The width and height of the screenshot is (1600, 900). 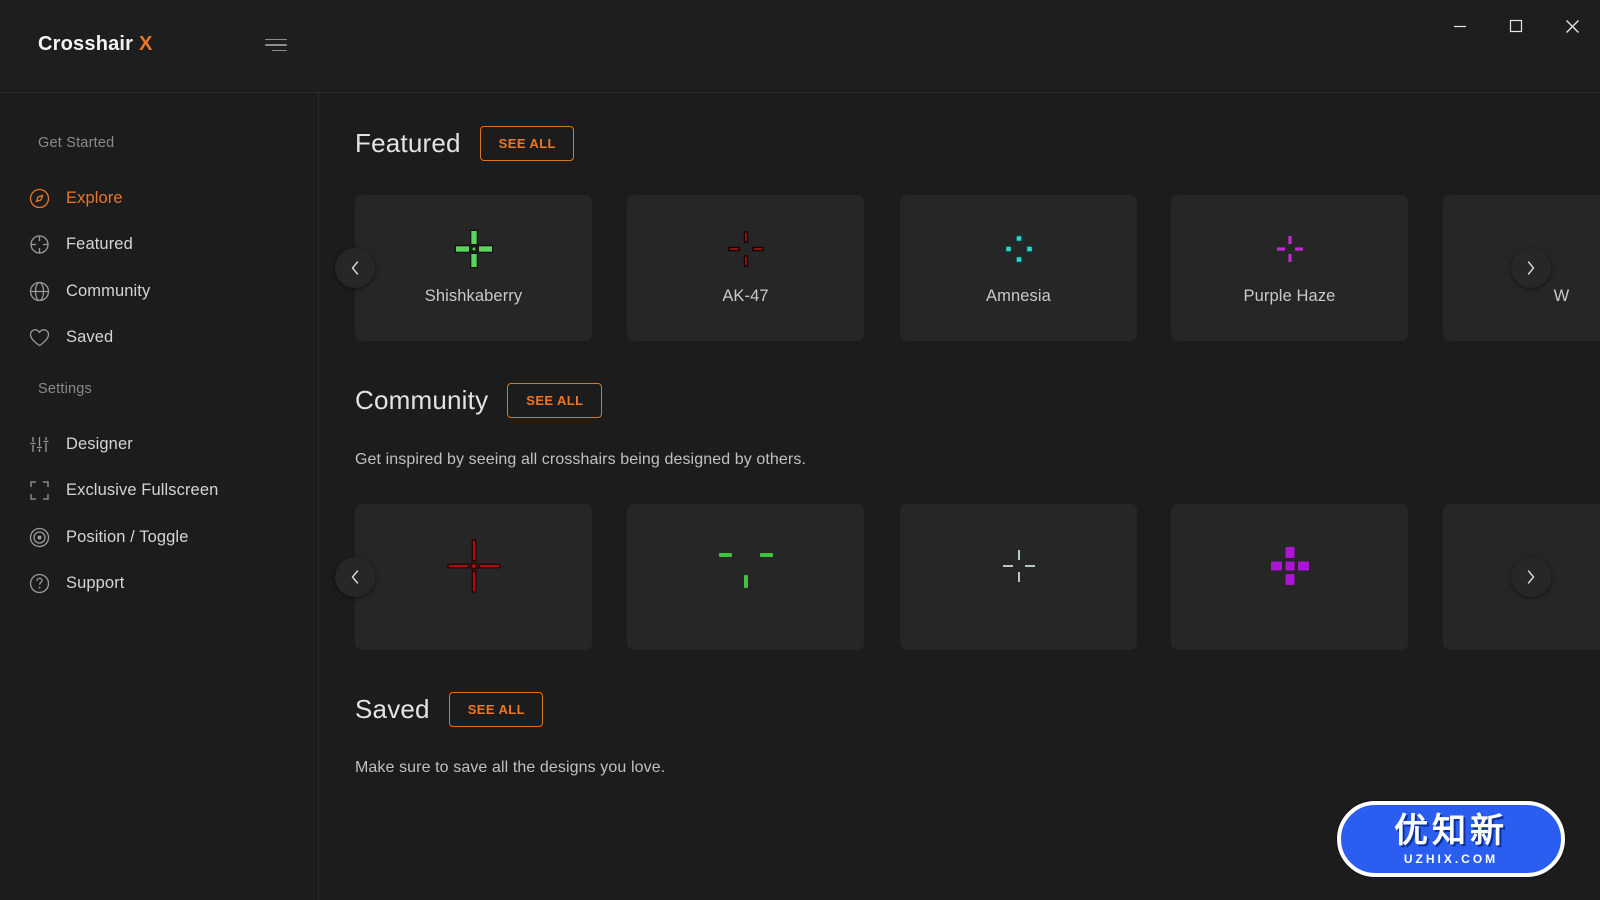 What do you see at coordinates (163, 198) in the screenshot?
I see `sidebar-item-explore: Explore` at bounding box center [163, 198].